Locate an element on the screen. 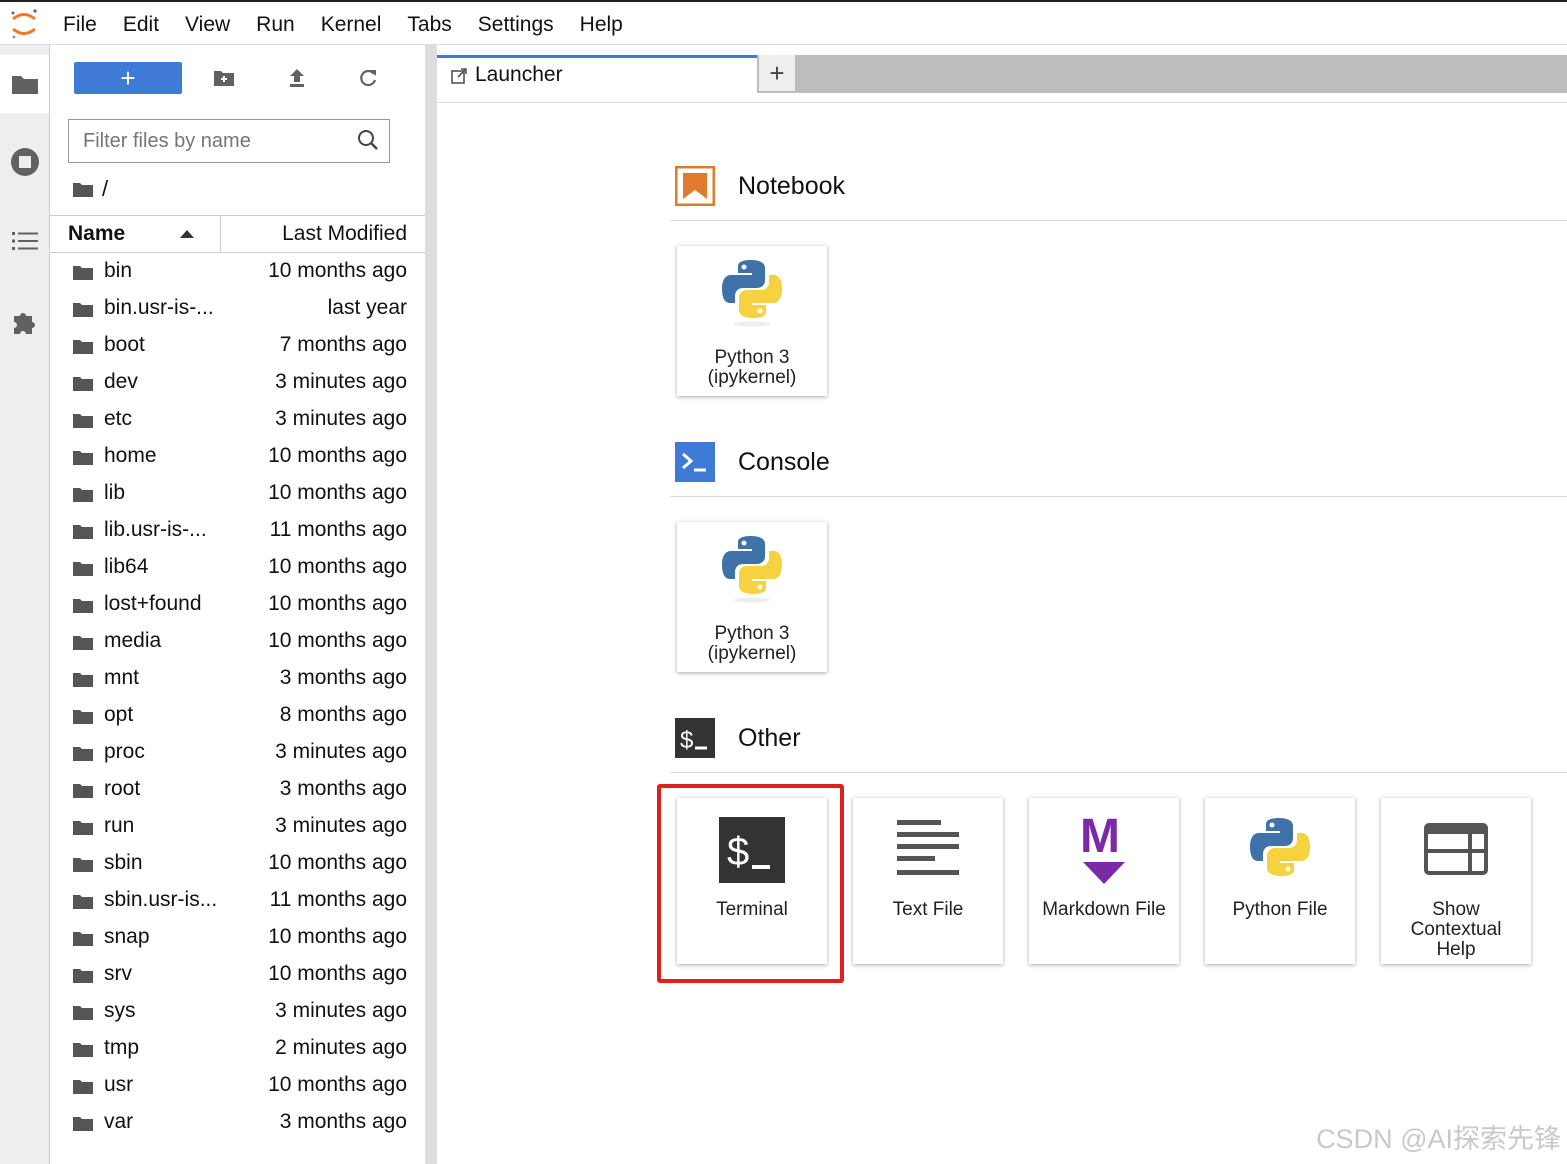  file-modified: 11 months ago is located at coordinates (338, 529).